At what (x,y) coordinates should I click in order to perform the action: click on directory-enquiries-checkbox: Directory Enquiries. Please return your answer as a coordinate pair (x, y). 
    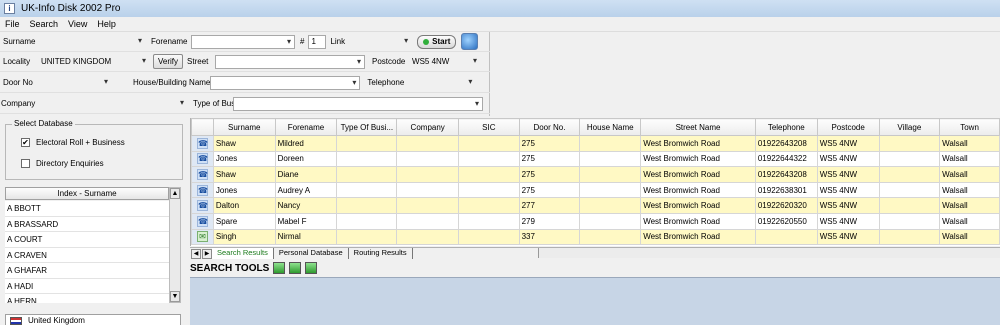
    Looking at the image, I should click on (62, 163).